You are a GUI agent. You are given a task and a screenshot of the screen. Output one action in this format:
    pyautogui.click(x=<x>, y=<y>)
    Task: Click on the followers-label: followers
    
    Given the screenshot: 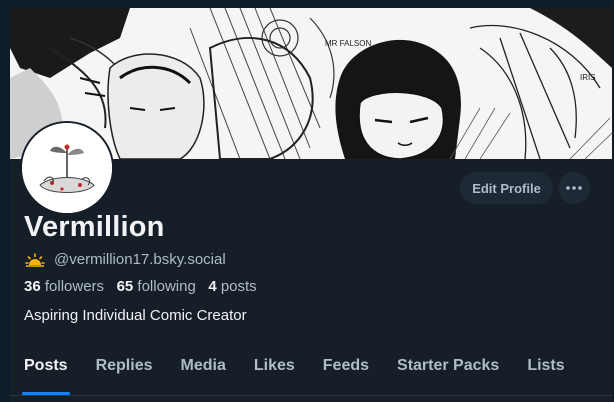 What is the action you would take?
    pyautogui.click(x=74, y=286)
    